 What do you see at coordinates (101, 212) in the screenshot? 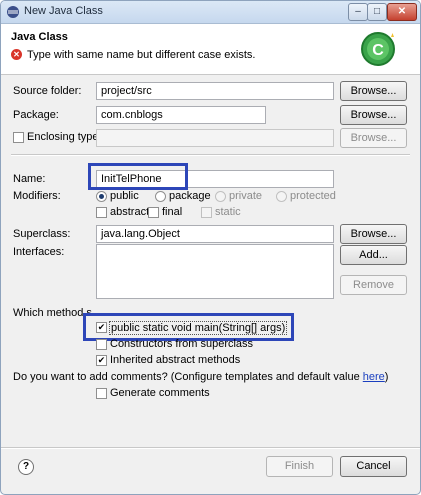
I see `abstract-checkbox` at bounding box center [101, 212].